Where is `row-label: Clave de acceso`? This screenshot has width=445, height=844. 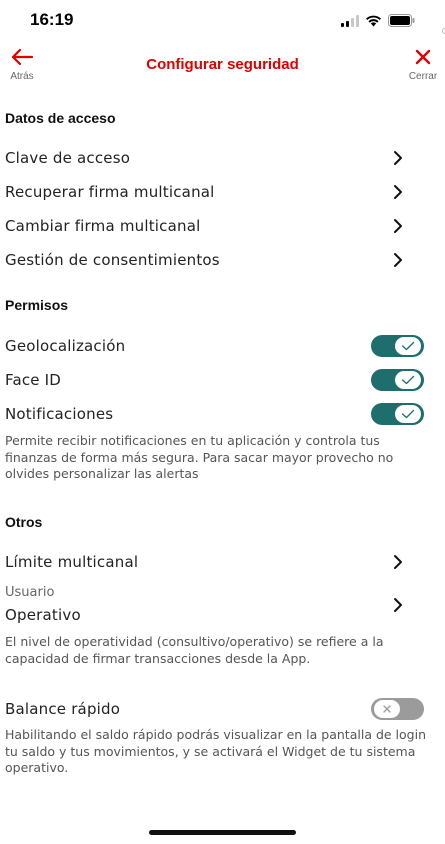
row-label: Clave de acceso is located at coordinates (68, 158).